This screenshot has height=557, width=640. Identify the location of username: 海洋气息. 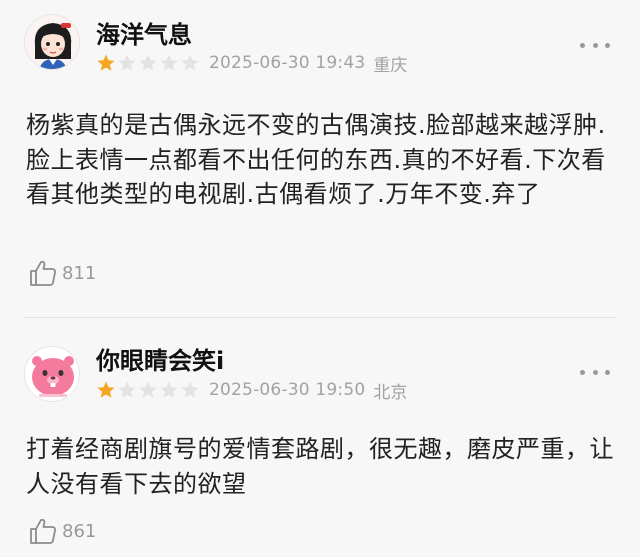
(144, 35).